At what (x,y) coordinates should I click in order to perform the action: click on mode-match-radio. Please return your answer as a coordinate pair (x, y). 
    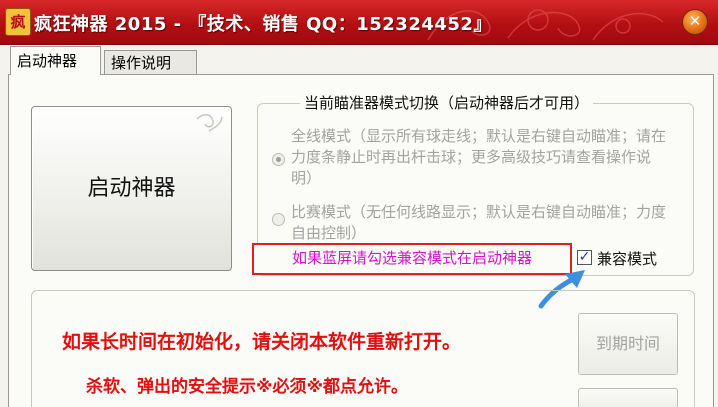
    Looking at the image, I should click on (278, 219).